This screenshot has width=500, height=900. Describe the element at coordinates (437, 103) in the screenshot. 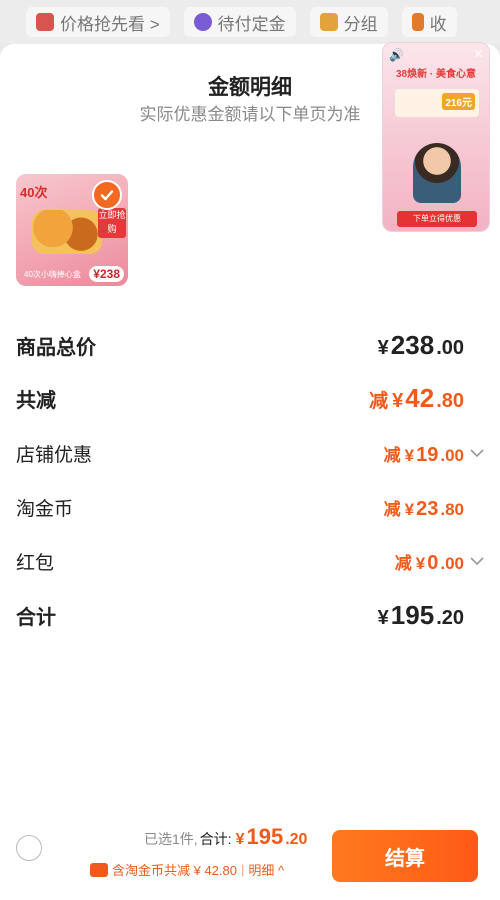

I see `video-price-card: 216元` at that location.